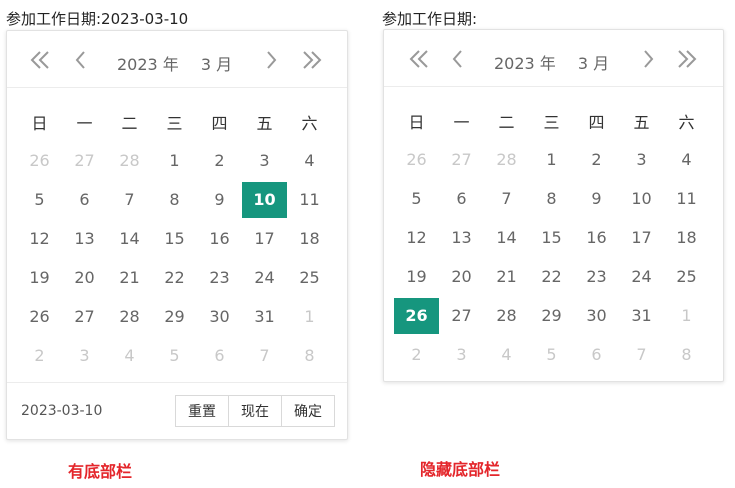  Describe the element at coordinates (596, 316) in the screenshot. I see `right-day-cell: 30` at that location.